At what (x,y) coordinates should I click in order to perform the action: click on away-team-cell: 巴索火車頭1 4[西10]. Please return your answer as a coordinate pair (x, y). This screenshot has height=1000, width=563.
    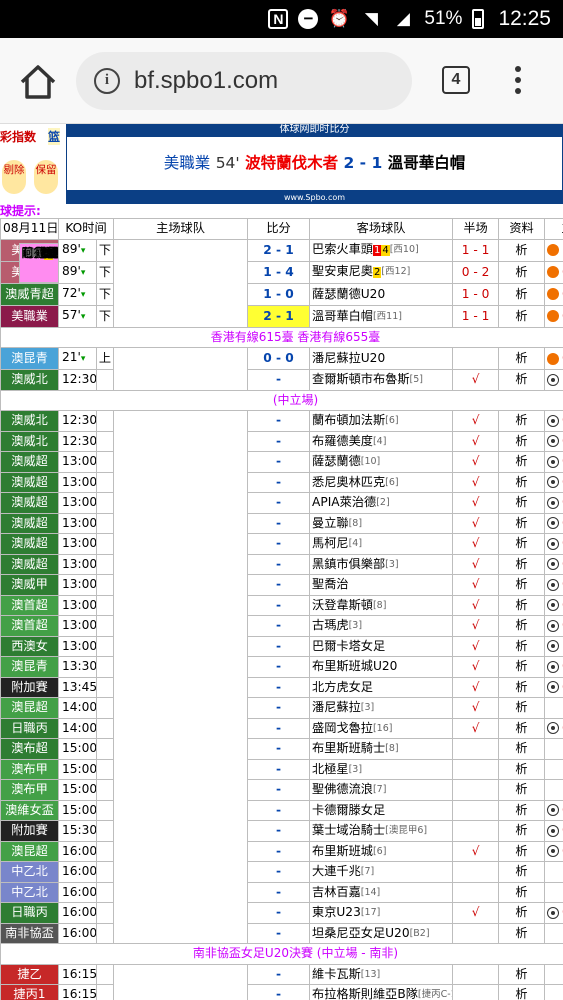
    Looking at the image, I should click on (381, 250).